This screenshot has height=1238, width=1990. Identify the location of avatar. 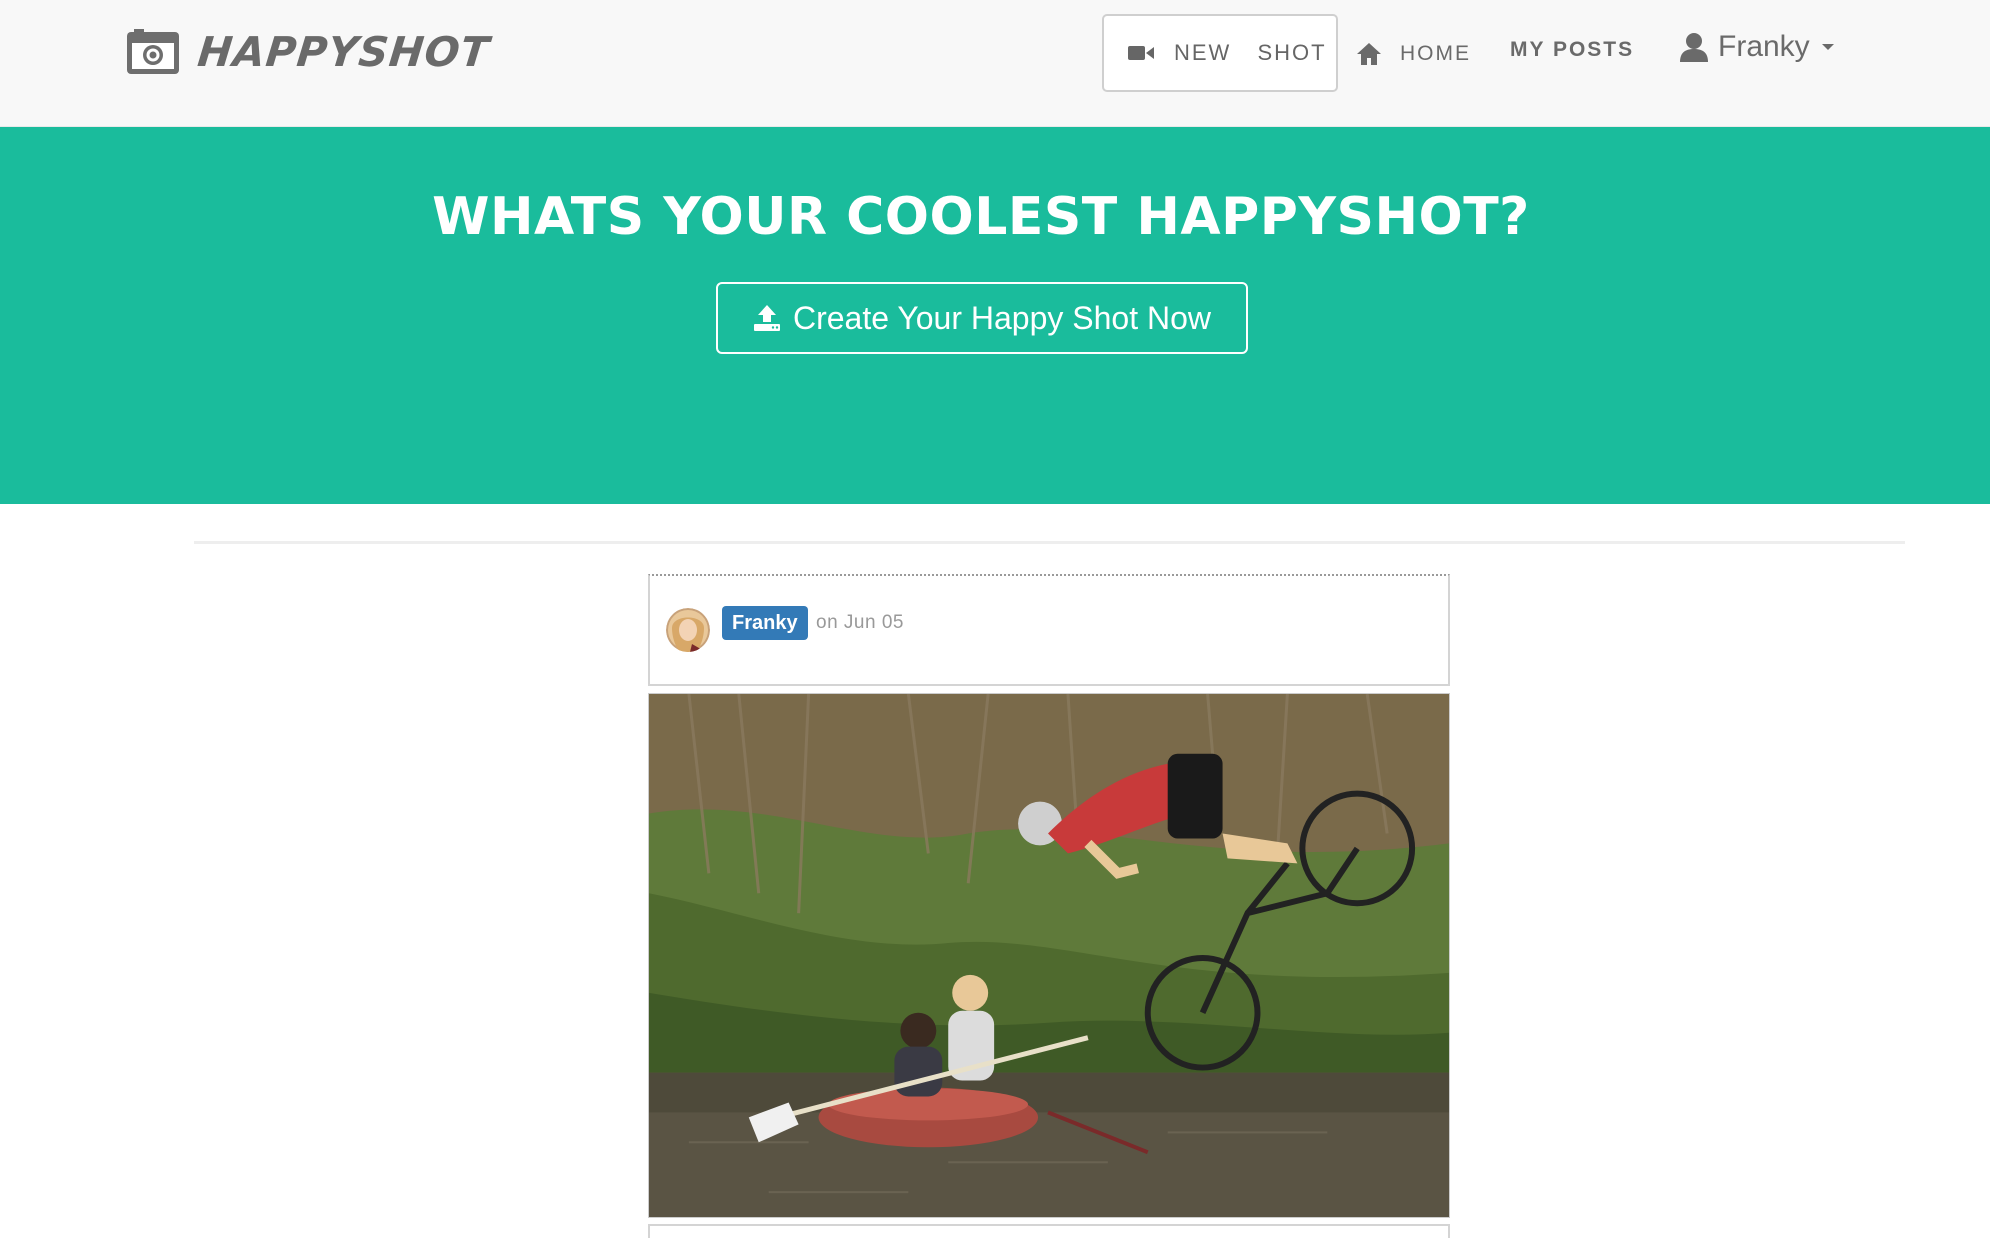
(688, 630).